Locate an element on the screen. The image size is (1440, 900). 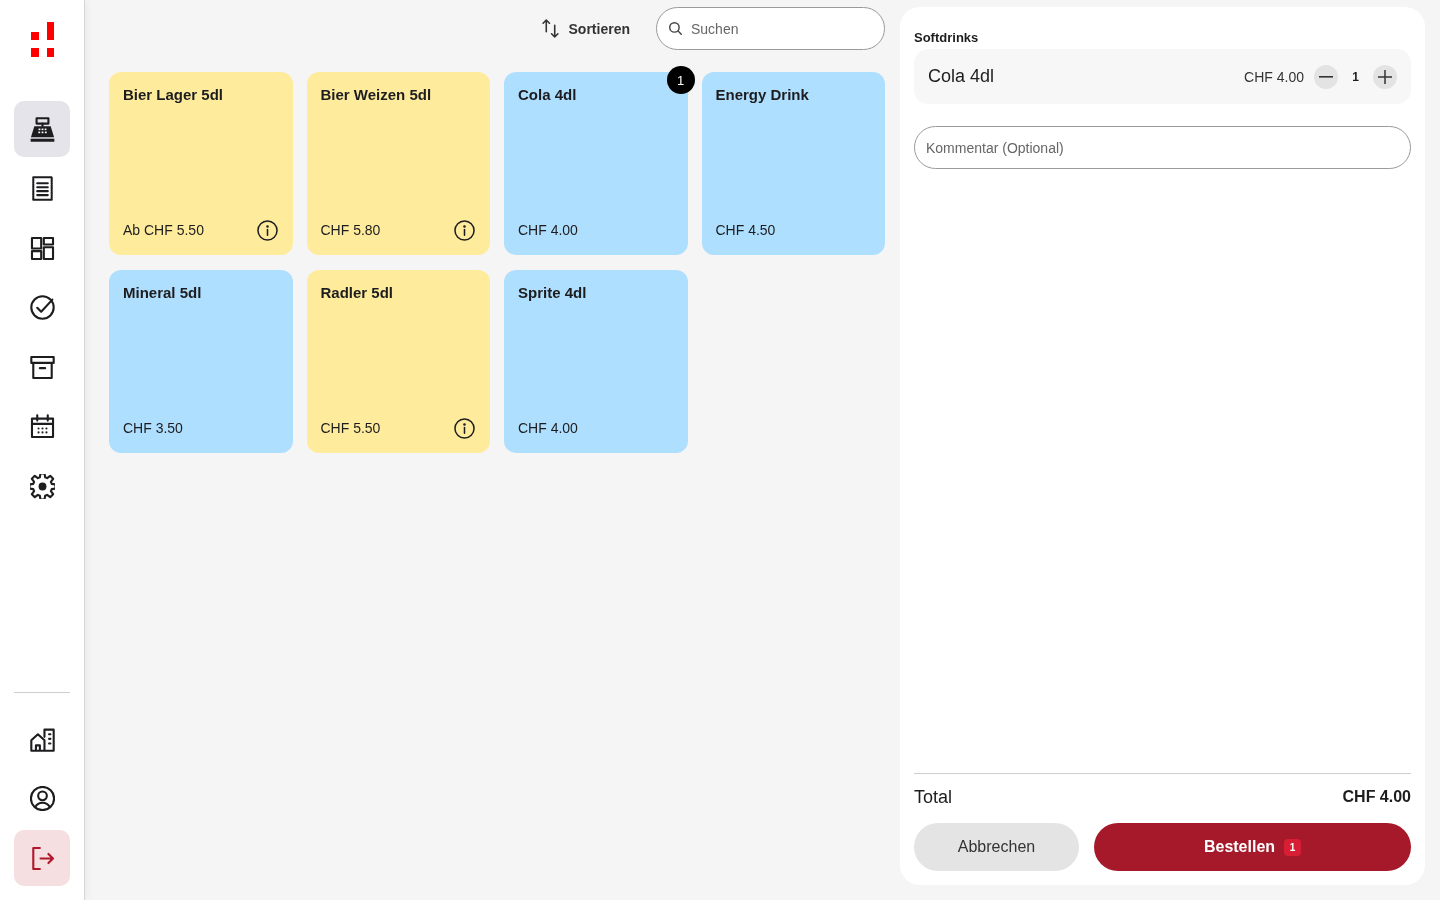
product-price: CHF 5.80 is located at coordinates (350, 230).